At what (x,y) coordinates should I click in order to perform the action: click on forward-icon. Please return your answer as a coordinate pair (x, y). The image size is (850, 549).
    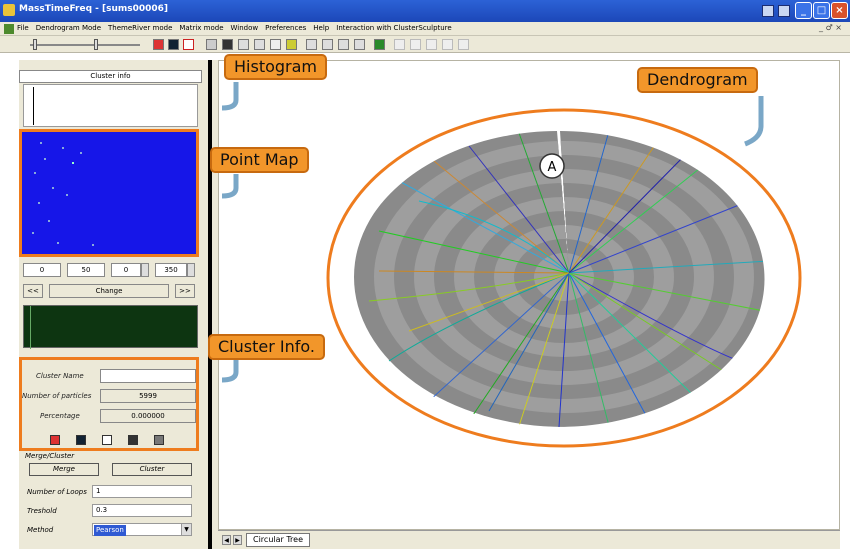
    Looking at the image, I should click on (415, 44).